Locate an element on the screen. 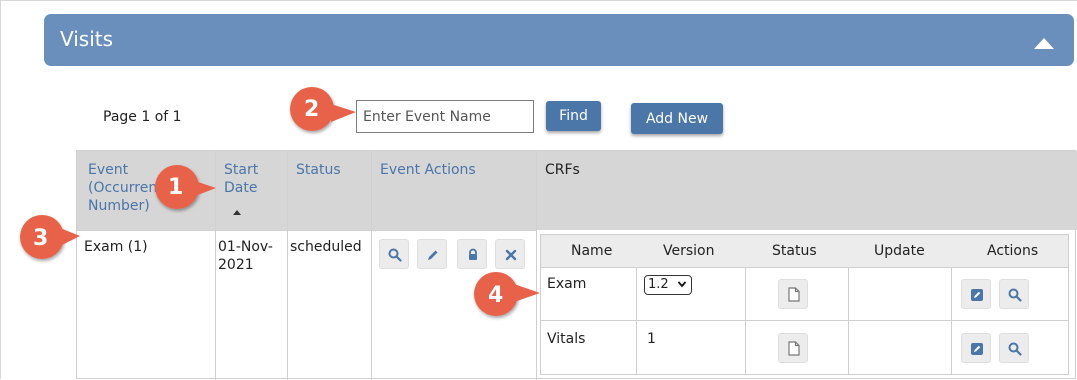  callout-marker-2: 2 is located at coordinates (312, 109).